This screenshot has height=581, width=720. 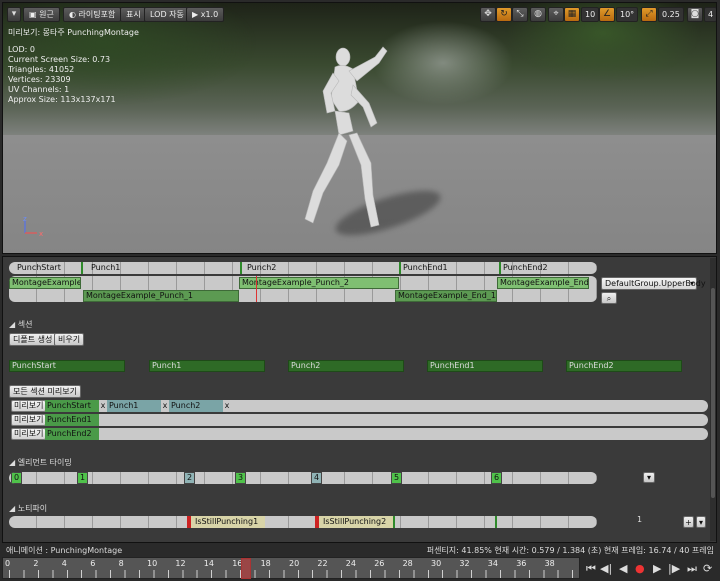 What do you see at coordinates (226, 522) in the screenshot?
I see `notify-event: IsStillPunching1 ⊶` at bounding box center [226, 522].